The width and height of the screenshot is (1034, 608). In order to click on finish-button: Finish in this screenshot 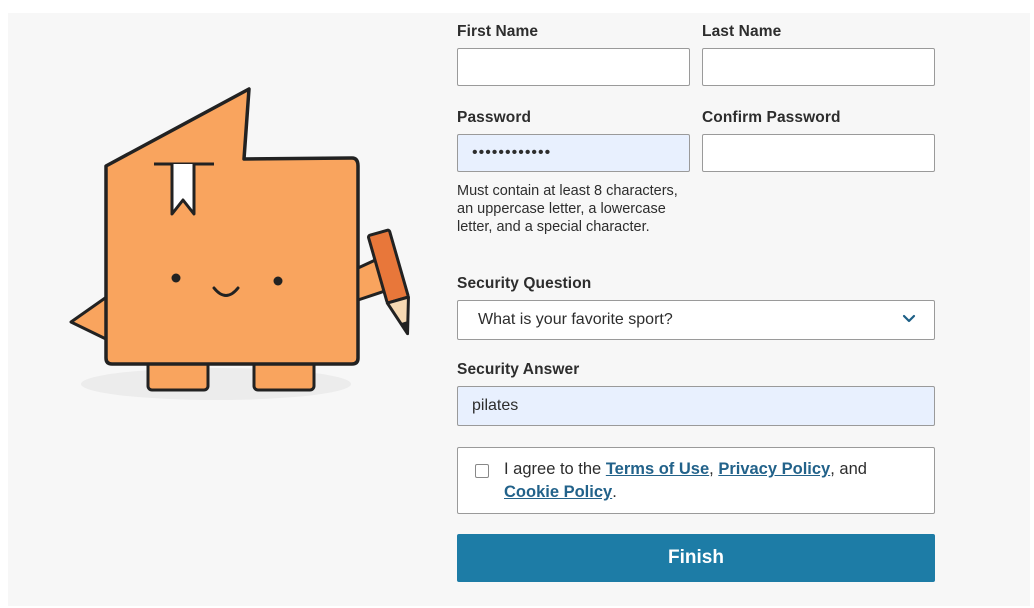, I will do `click(696, 558)`.